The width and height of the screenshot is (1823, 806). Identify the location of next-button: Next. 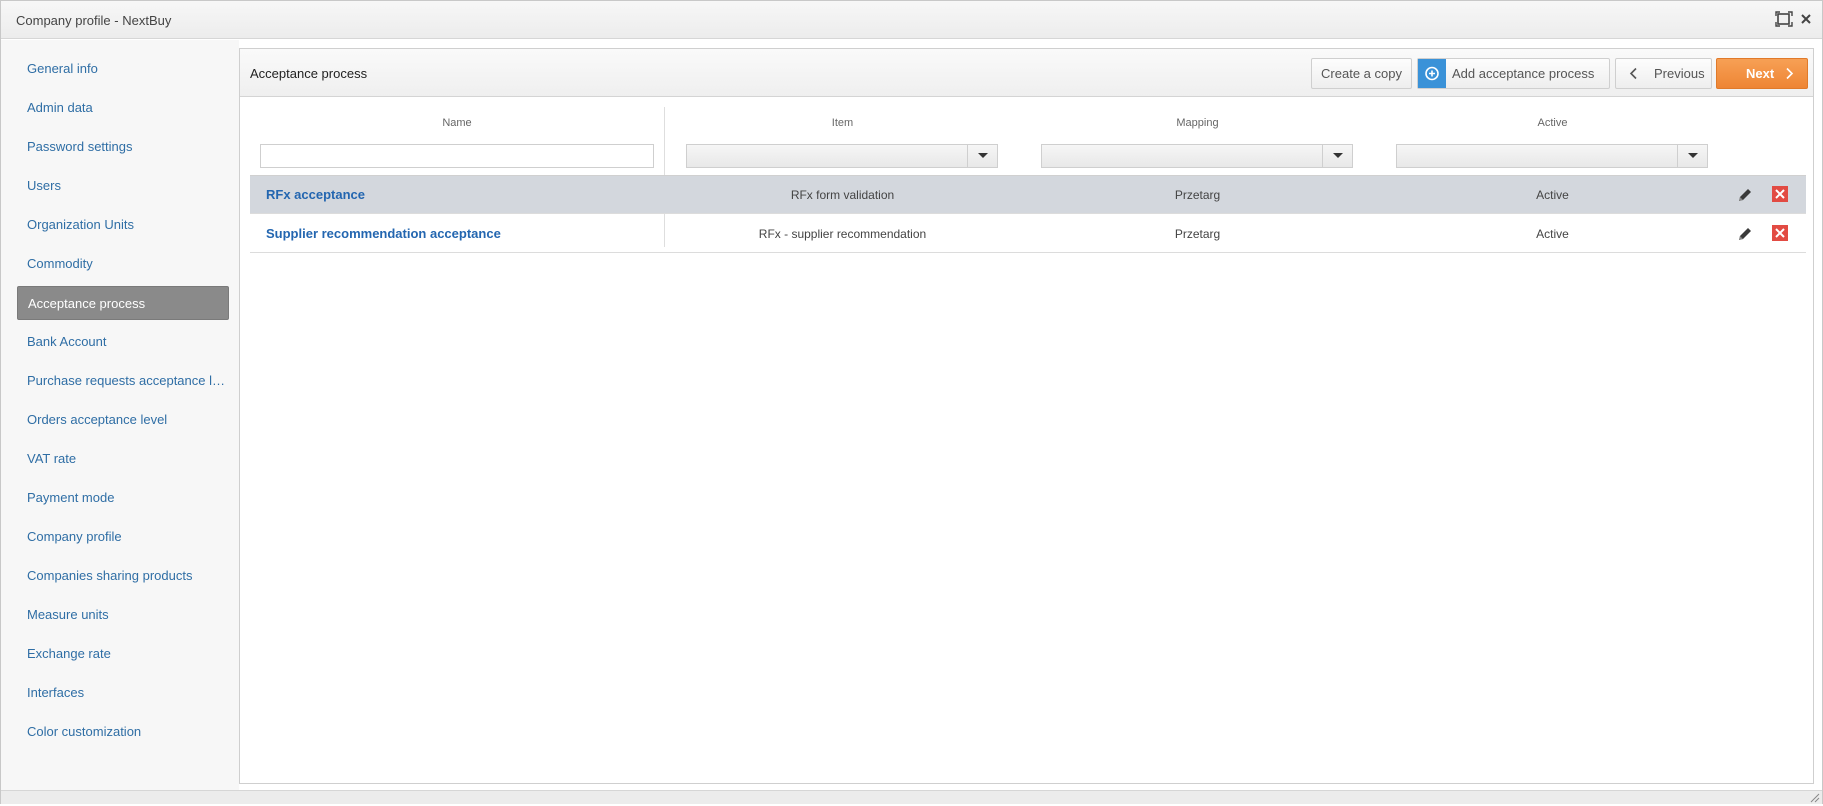
(1762, 73).